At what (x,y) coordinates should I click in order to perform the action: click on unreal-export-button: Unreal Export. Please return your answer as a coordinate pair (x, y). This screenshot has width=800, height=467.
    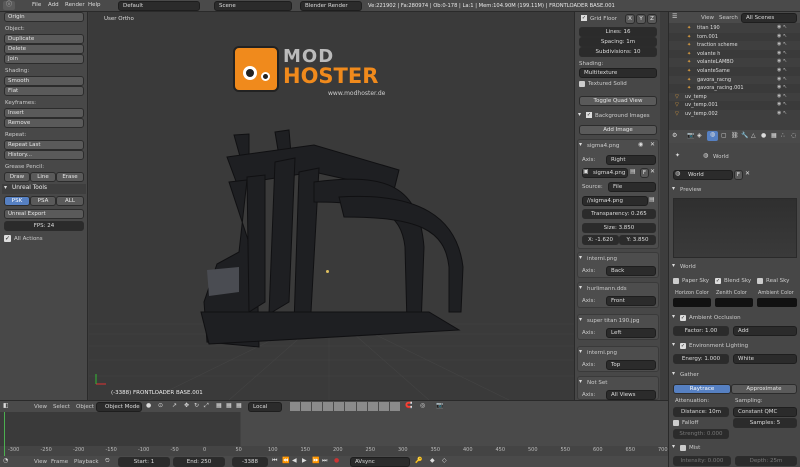
    Looking at the image, I should click on (44, 214).